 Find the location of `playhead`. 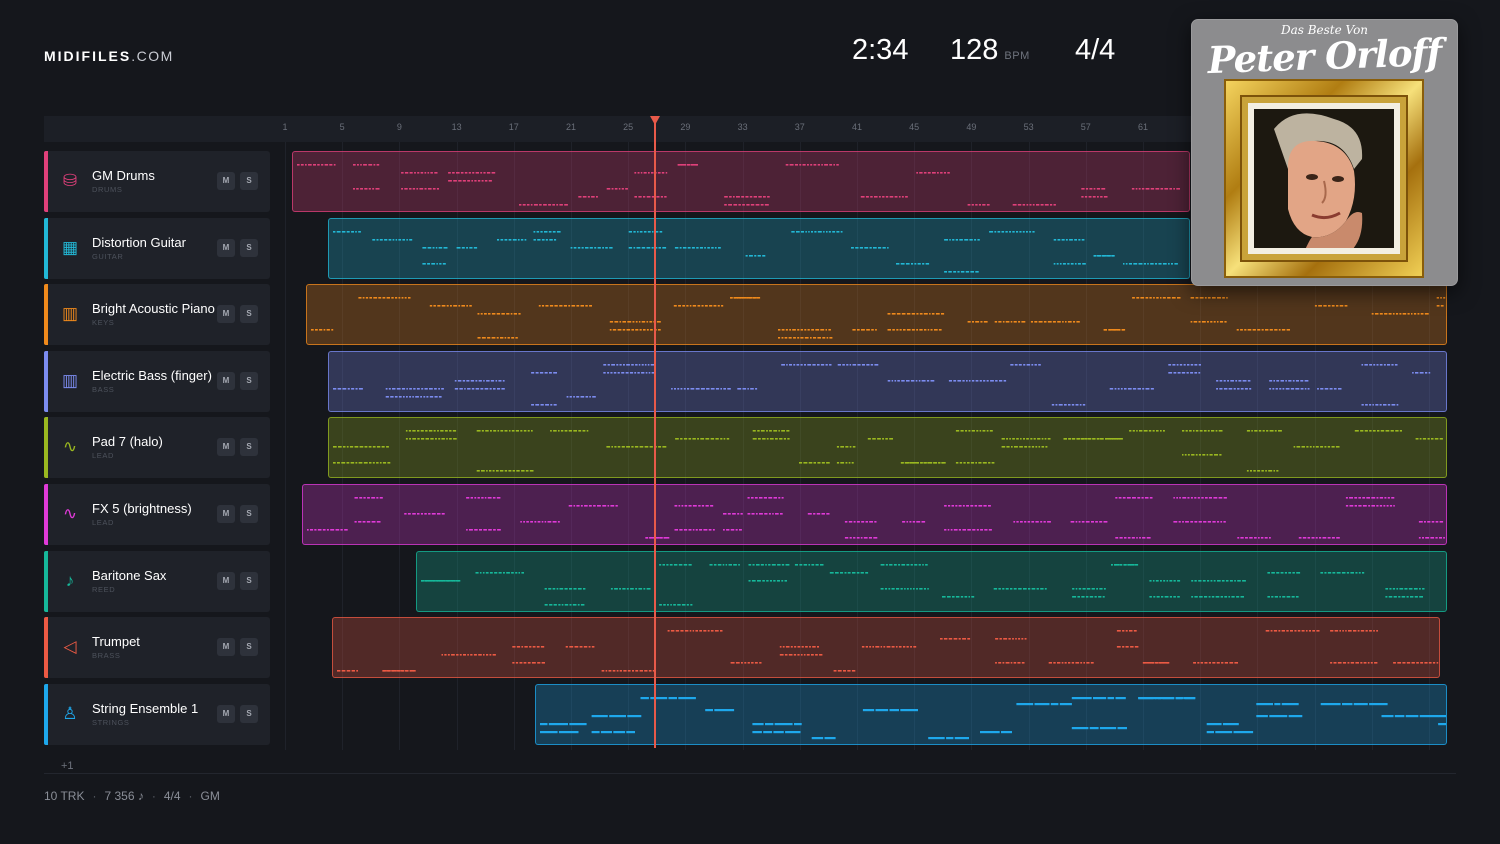

playhead is located at coordinates (655, 432).